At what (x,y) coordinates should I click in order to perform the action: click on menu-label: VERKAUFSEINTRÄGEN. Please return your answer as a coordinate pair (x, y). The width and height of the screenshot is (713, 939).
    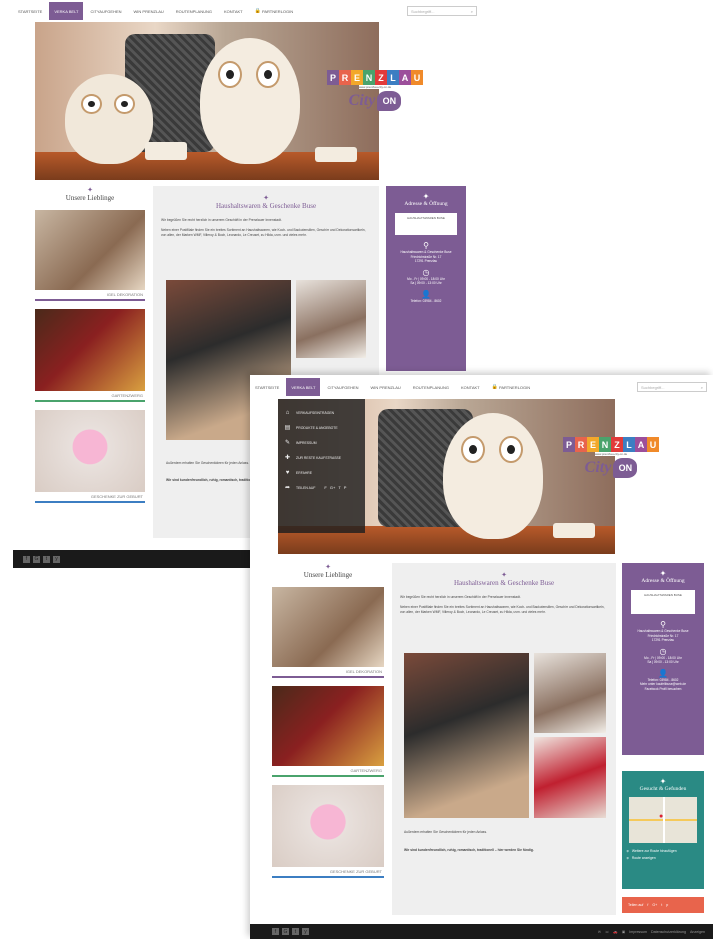
    Looking at the image, I should click on (315, 412).